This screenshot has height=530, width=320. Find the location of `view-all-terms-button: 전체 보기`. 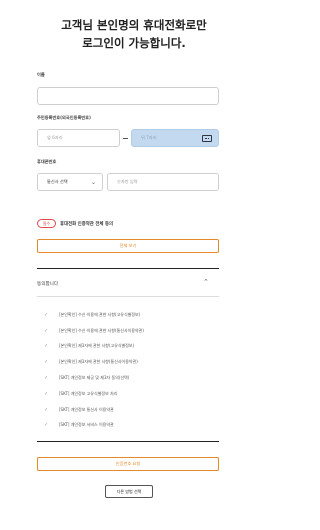

view-all-terms-button: 전체 보기 is located at coordinates (128, 246).